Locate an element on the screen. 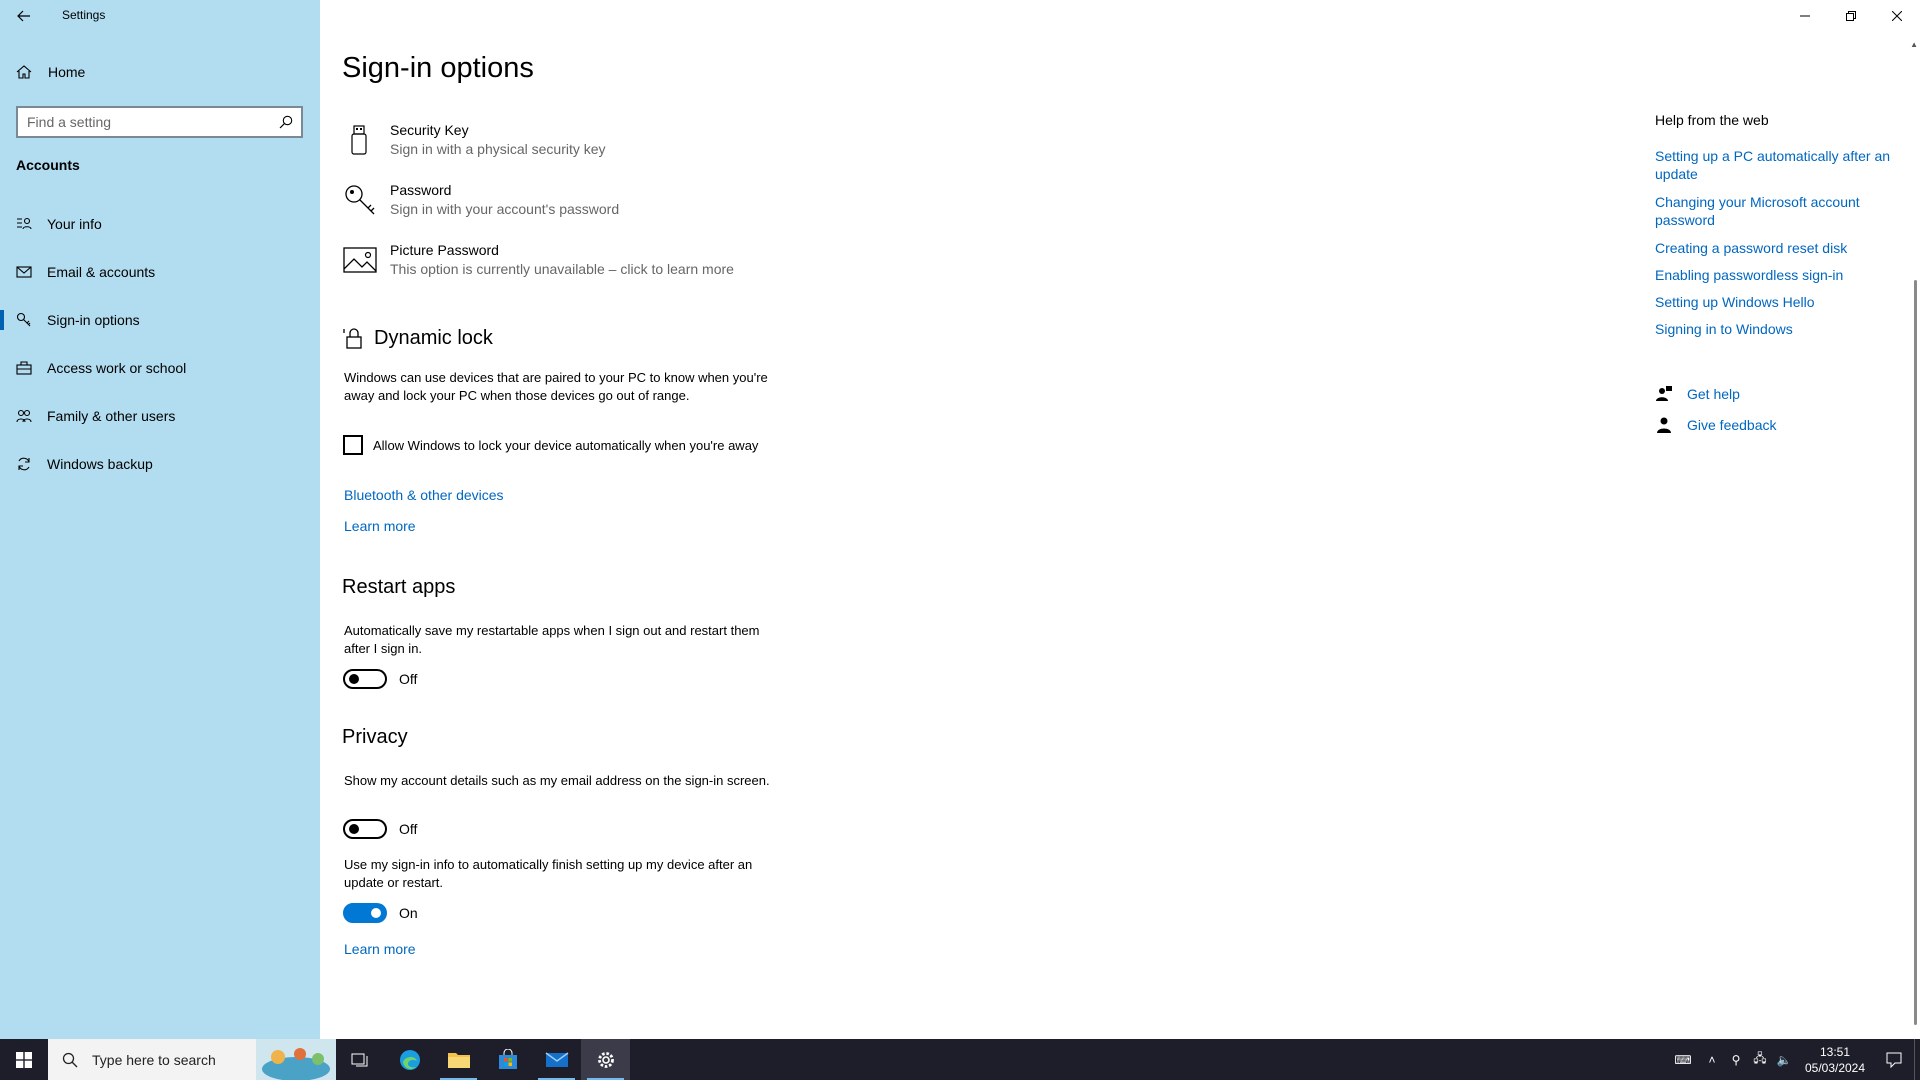 The image size is (1920, 1080). search-box is located at coordinates (159, 122).